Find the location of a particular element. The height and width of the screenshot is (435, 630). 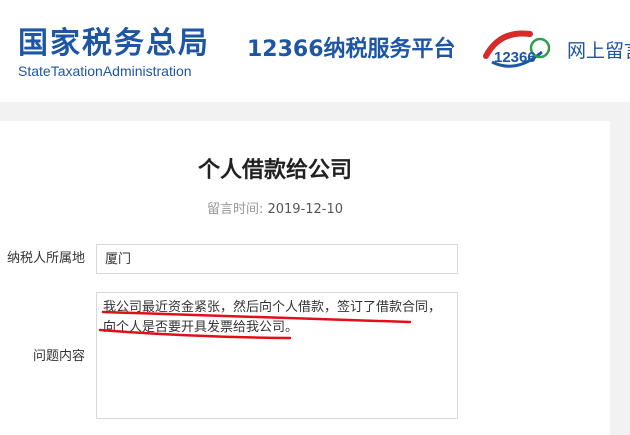

12366-badge-icon: 12366 is located at coordinates (516, 51).